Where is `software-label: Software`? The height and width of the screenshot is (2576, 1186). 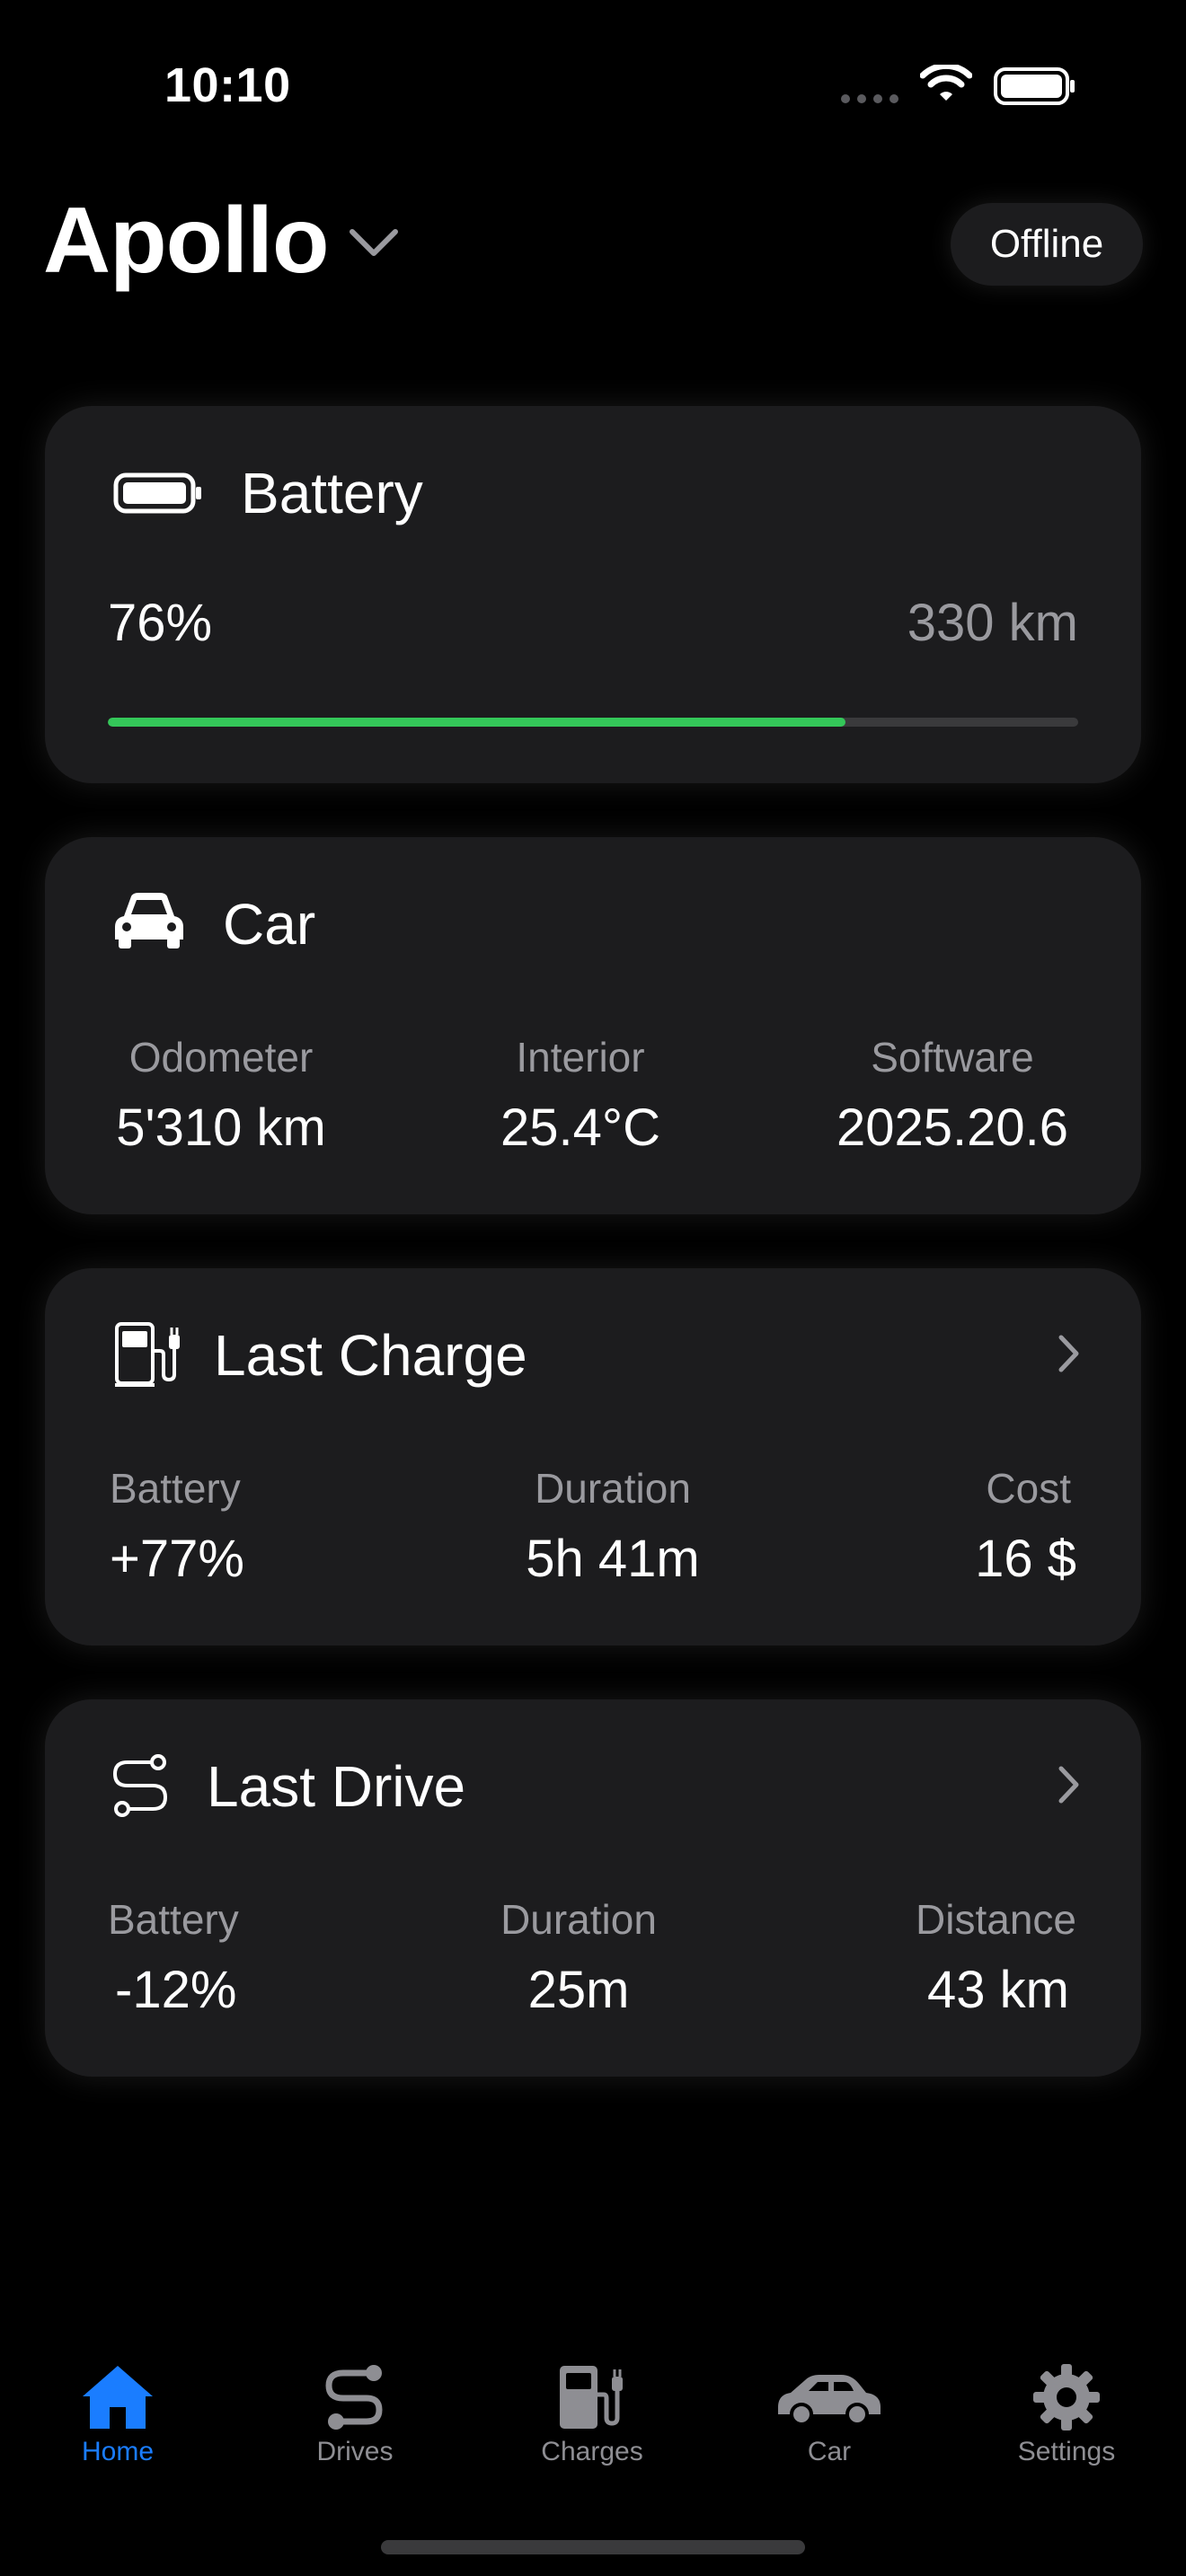
software-label: Software is located at coordinates (952, 1057).